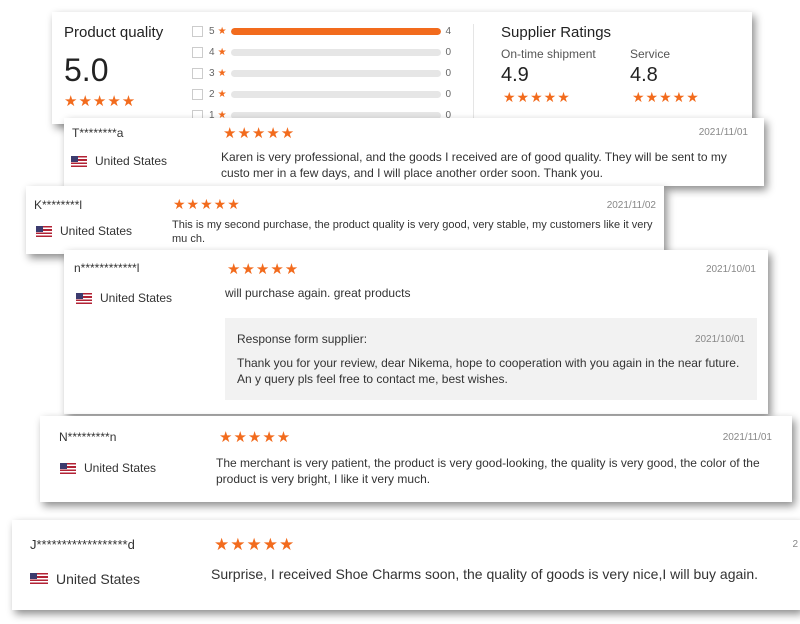  I want to click on rating-level: 3, so click(212, 73).